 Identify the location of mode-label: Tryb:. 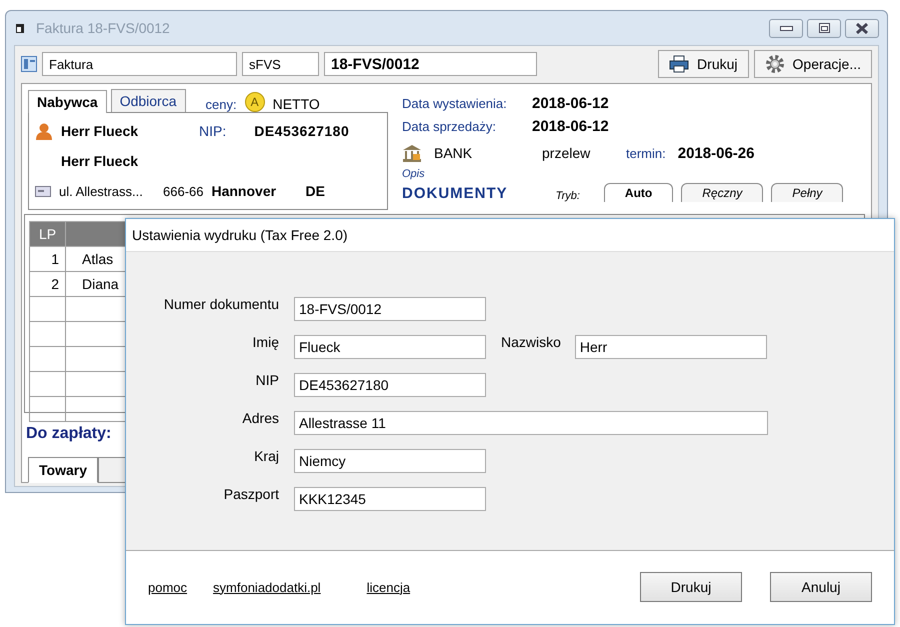
(568, 196).